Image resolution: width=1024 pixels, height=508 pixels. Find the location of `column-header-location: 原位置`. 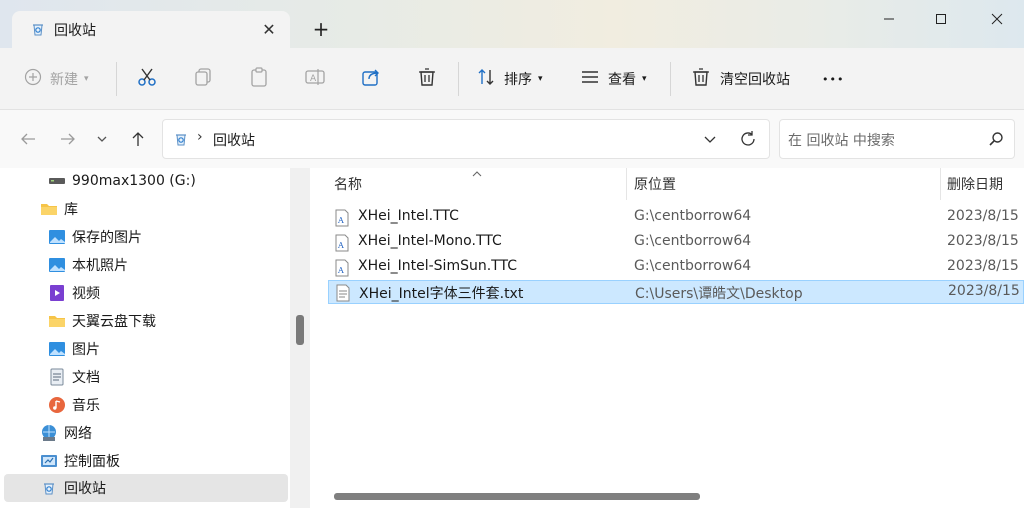

column-header-location: 原位置 is located at coordinates (655, 184).